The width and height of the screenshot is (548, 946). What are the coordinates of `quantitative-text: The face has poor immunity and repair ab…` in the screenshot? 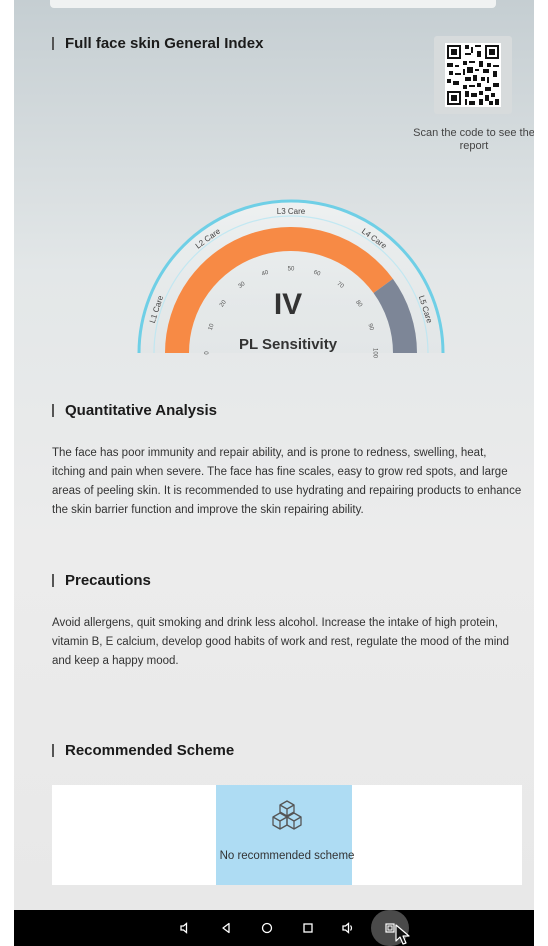 It's located at (287, 481).